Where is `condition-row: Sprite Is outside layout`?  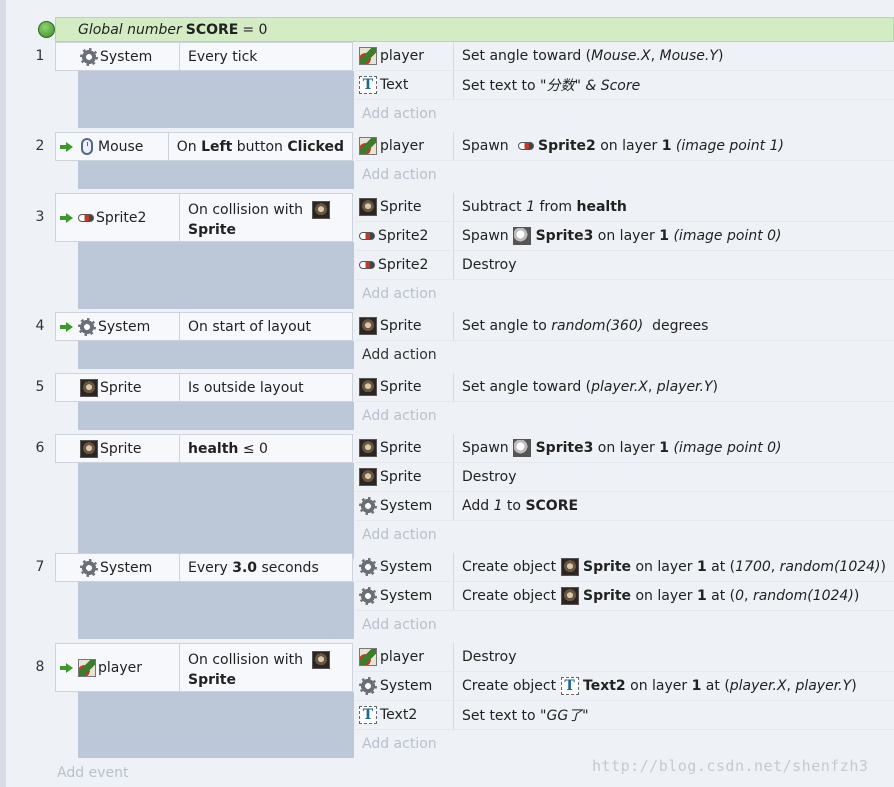
condition-row: Sprite Is outside layout is located at coordinates (204, 387).